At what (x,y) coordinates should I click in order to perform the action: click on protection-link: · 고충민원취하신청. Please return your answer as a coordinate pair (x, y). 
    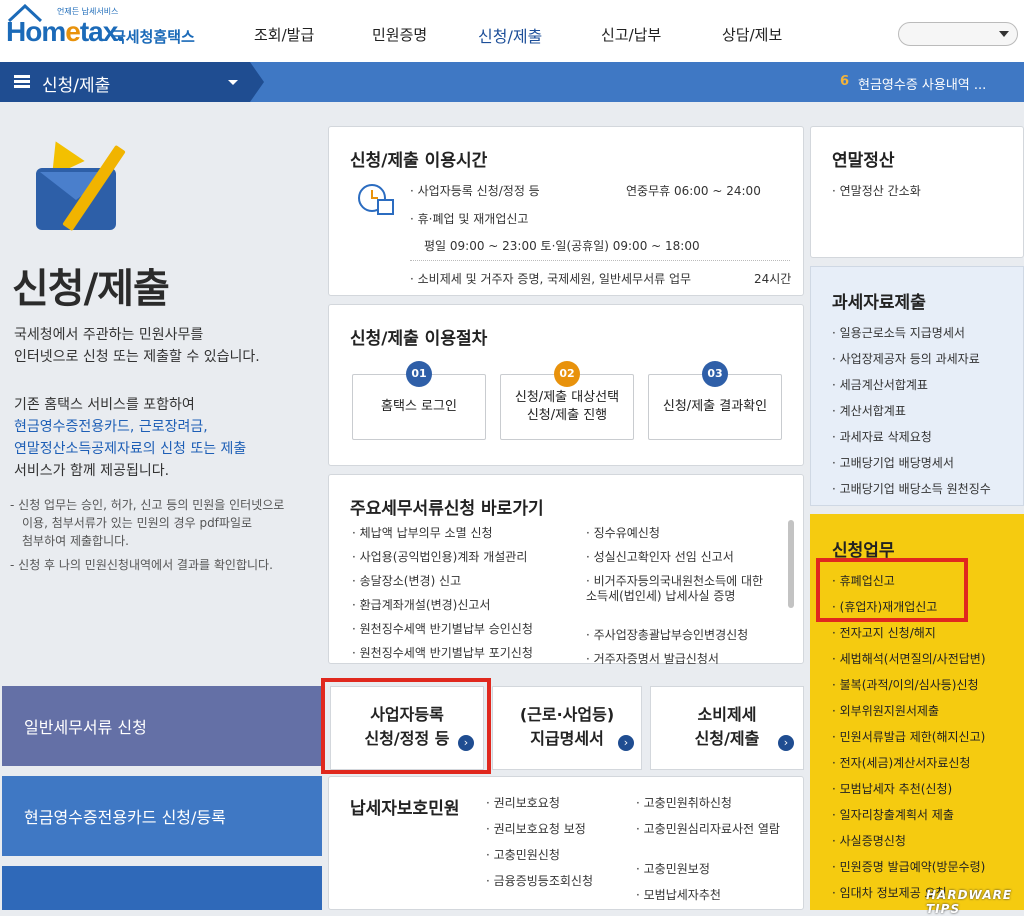
    Looking at the image, I should click on (684, 803).